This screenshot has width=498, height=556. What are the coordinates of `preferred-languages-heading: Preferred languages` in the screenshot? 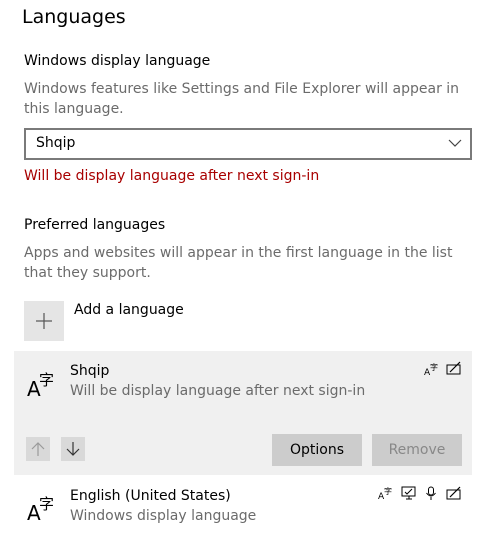 It's located at (95, 225).